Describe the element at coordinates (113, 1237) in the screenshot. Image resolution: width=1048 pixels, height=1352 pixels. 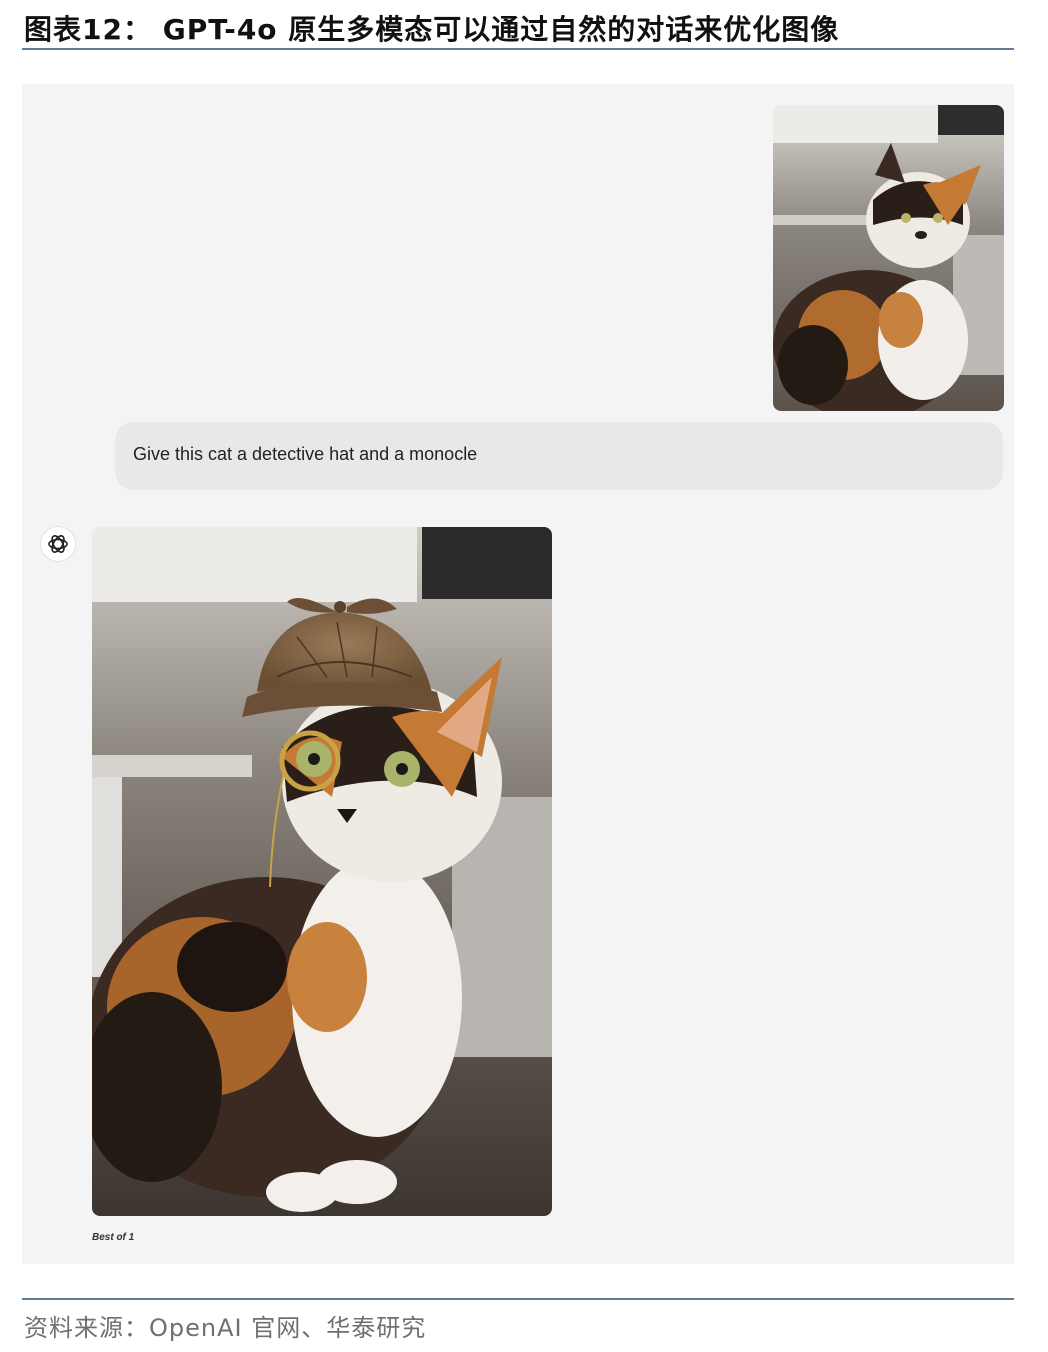
I see `generation-caption: Best of 1` at that location.